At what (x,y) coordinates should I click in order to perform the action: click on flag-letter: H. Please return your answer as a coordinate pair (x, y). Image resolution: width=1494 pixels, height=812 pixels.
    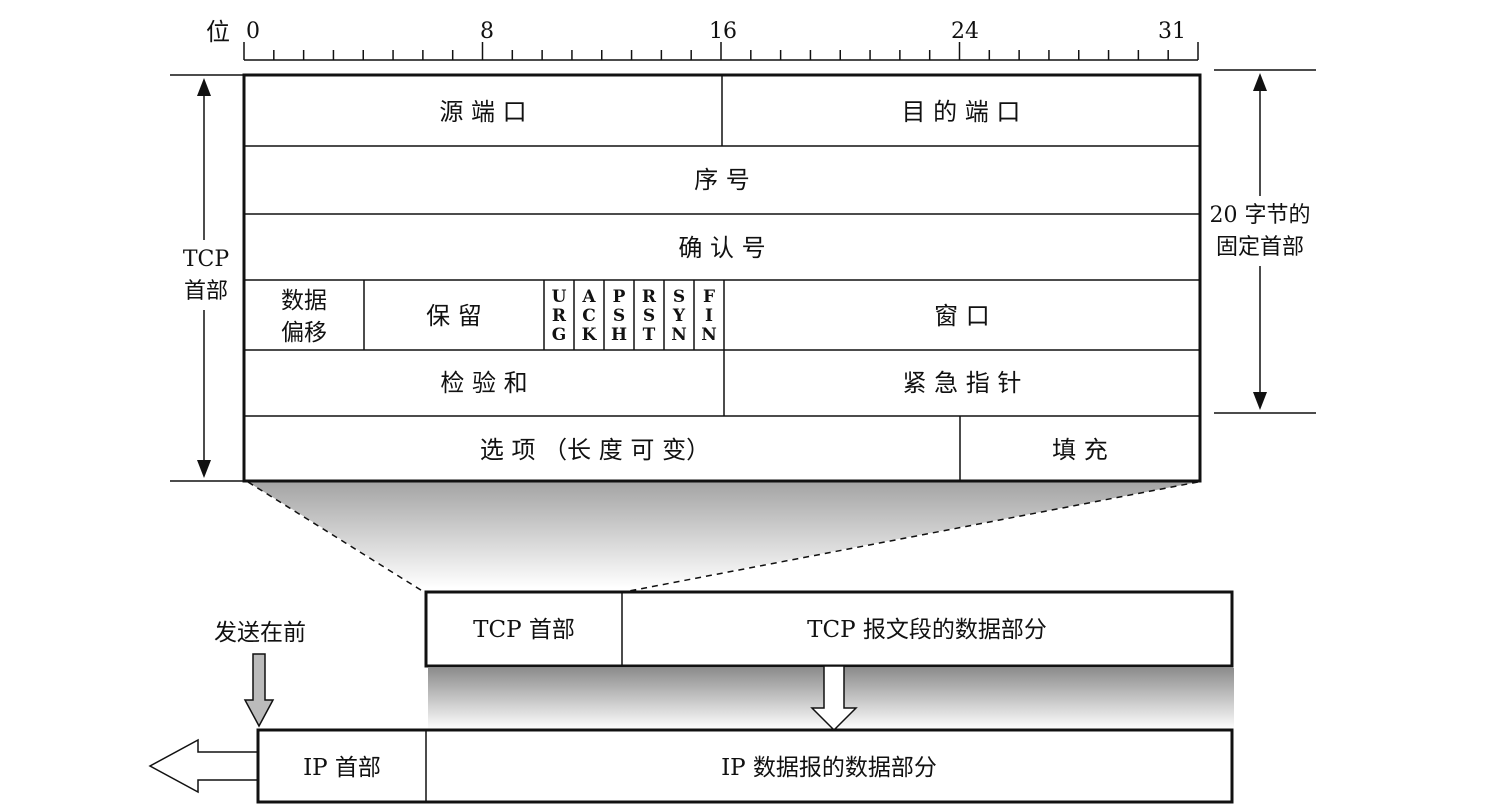
    Looking at the image, I should click on (619, 335).